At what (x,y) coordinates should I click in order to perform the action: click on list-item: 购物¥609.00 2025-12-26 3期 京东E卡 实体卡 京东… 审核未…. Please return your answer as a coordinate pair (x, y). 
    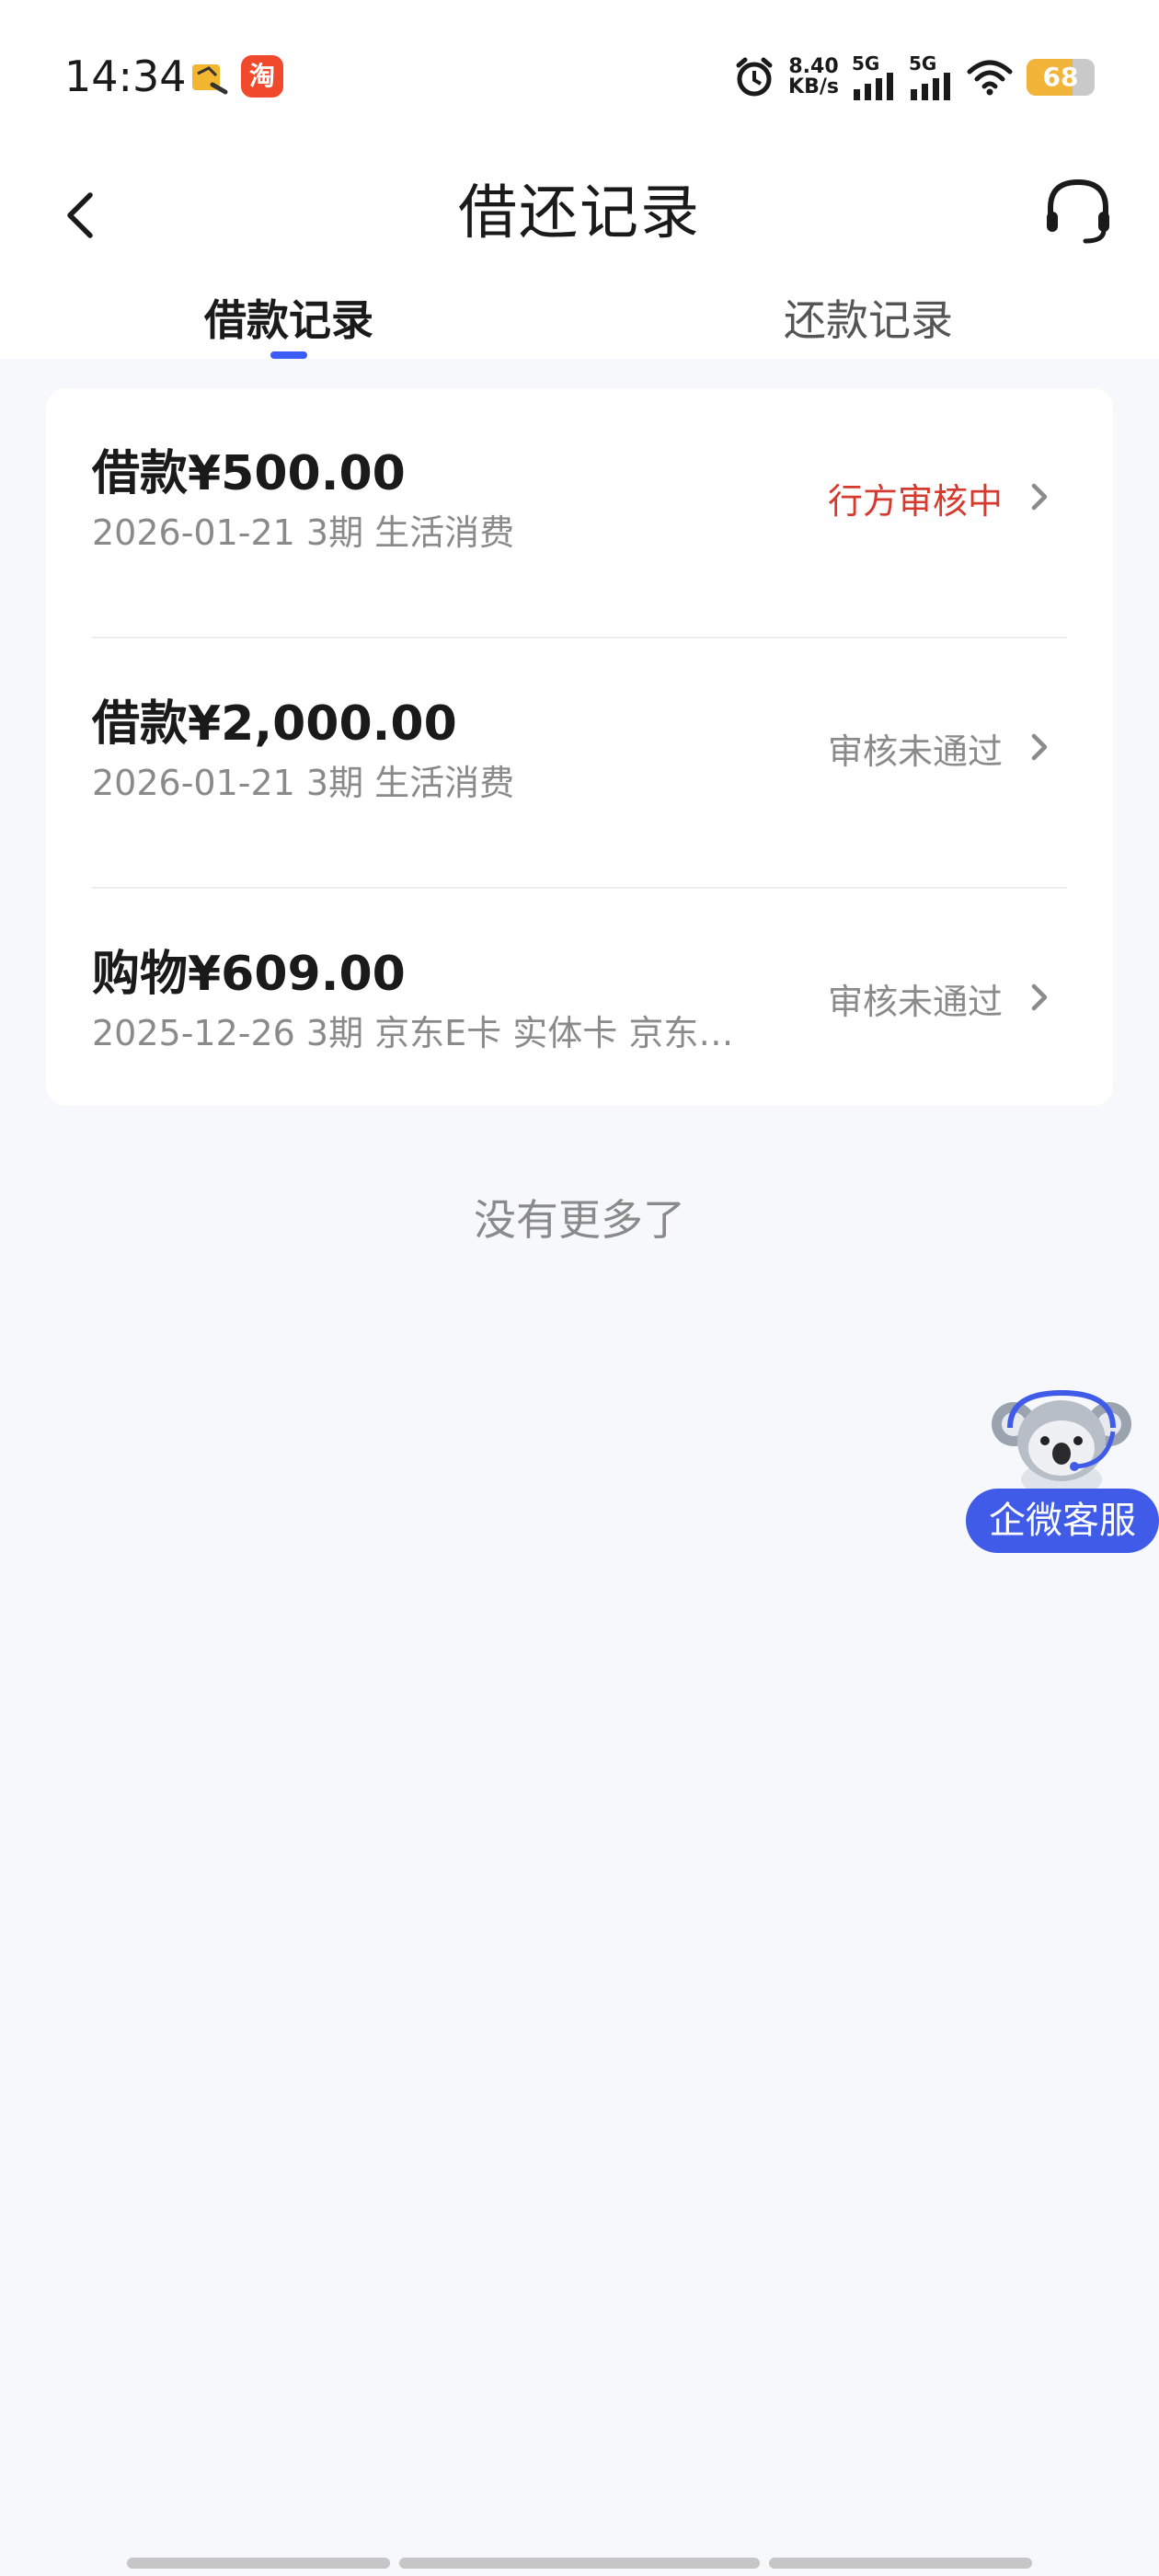
    Looking at the image, I should click on (579, 1014).